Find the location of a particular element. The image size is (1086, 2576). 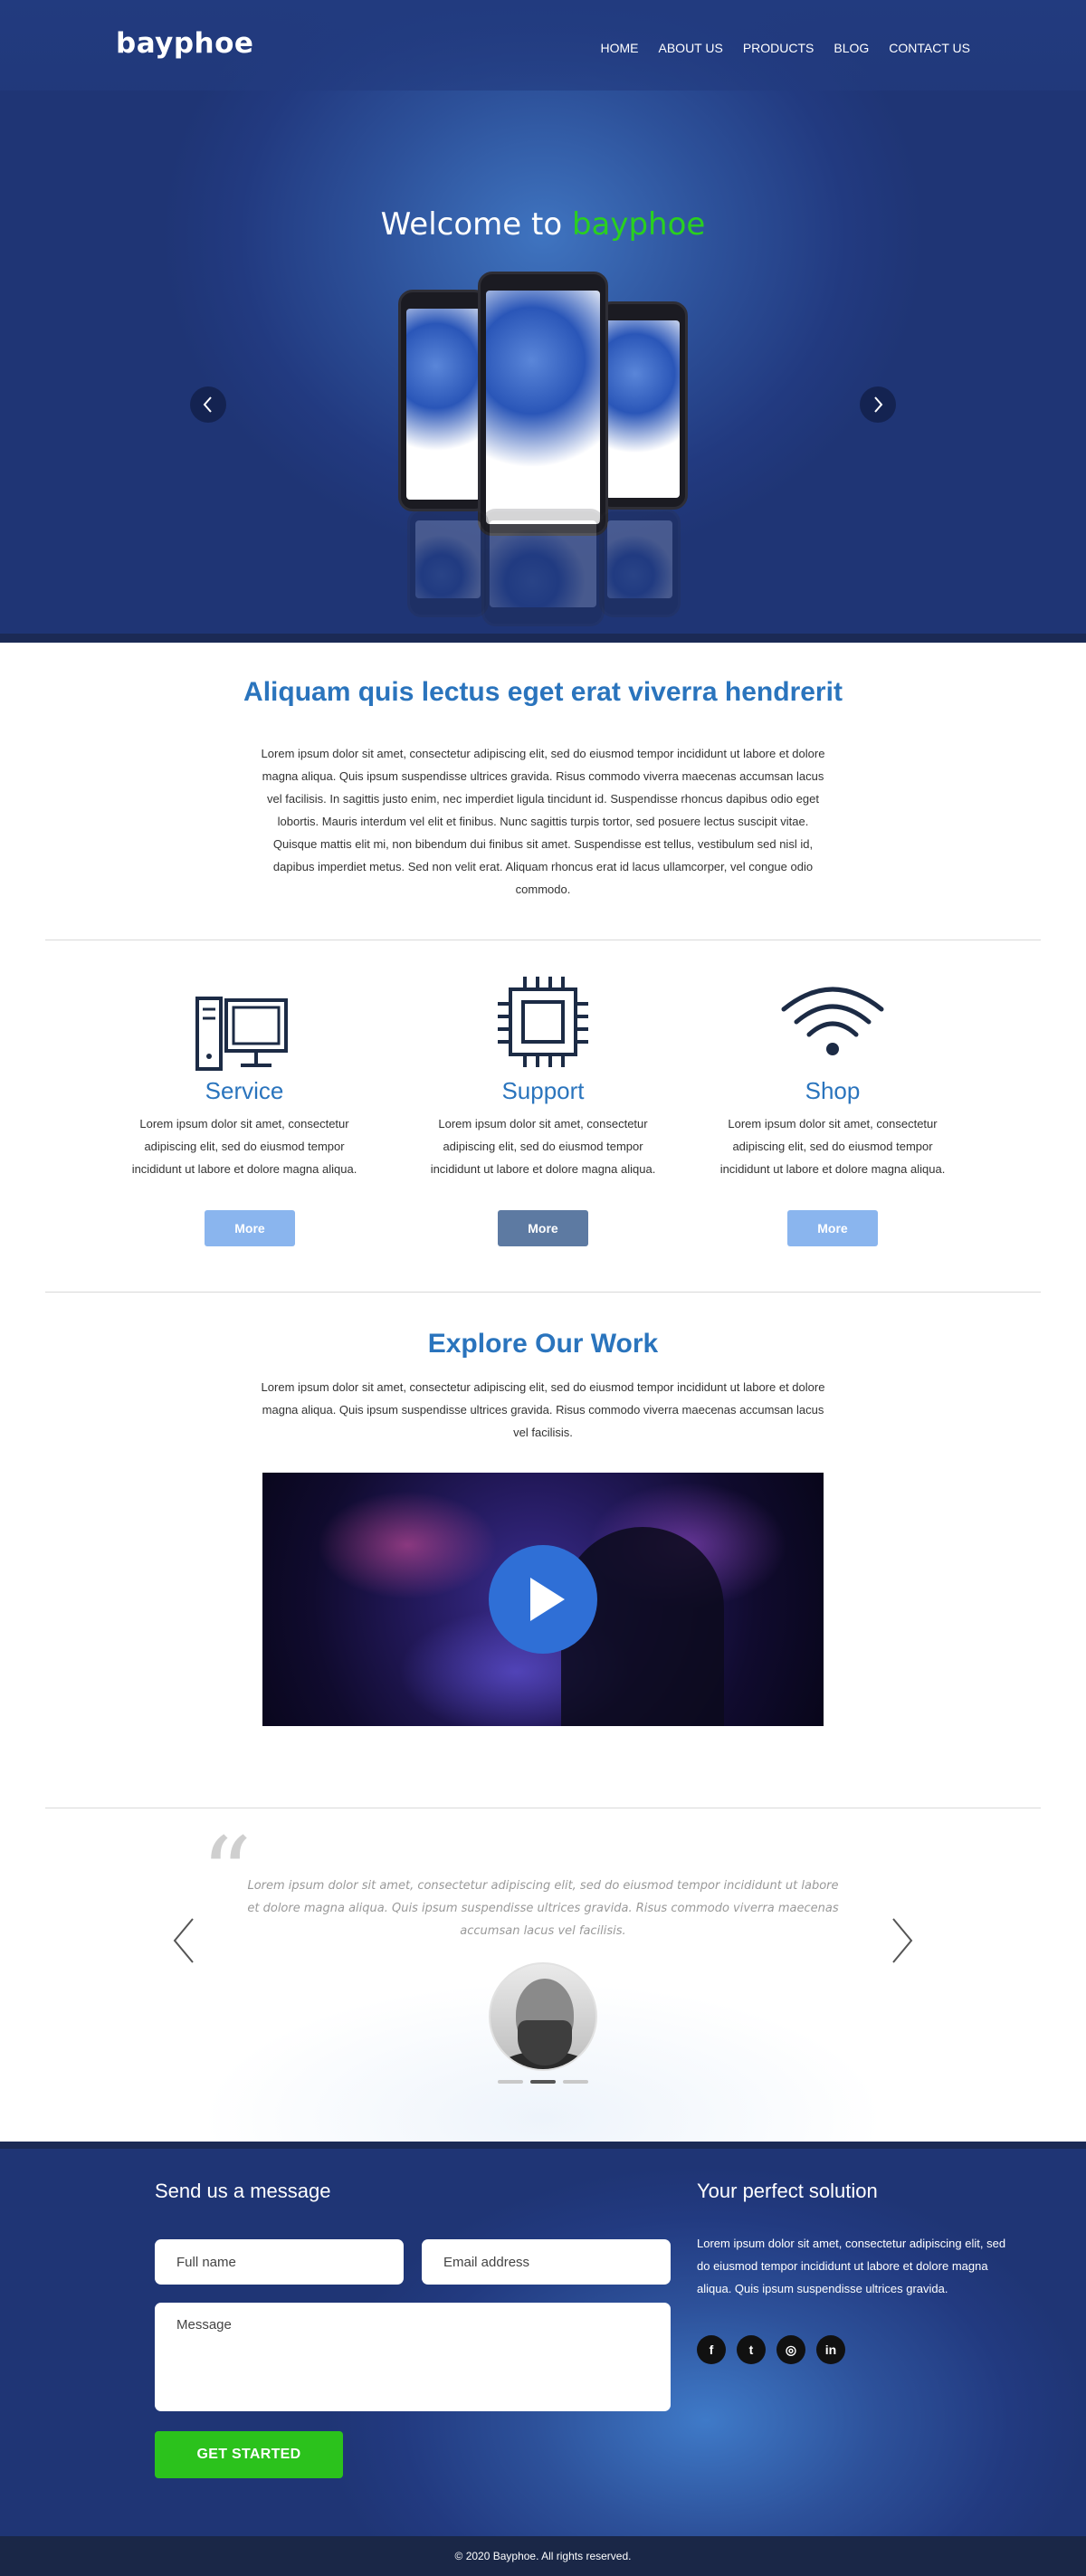

hero-title-accent: bayphoe is located at coordinates (638, 224).